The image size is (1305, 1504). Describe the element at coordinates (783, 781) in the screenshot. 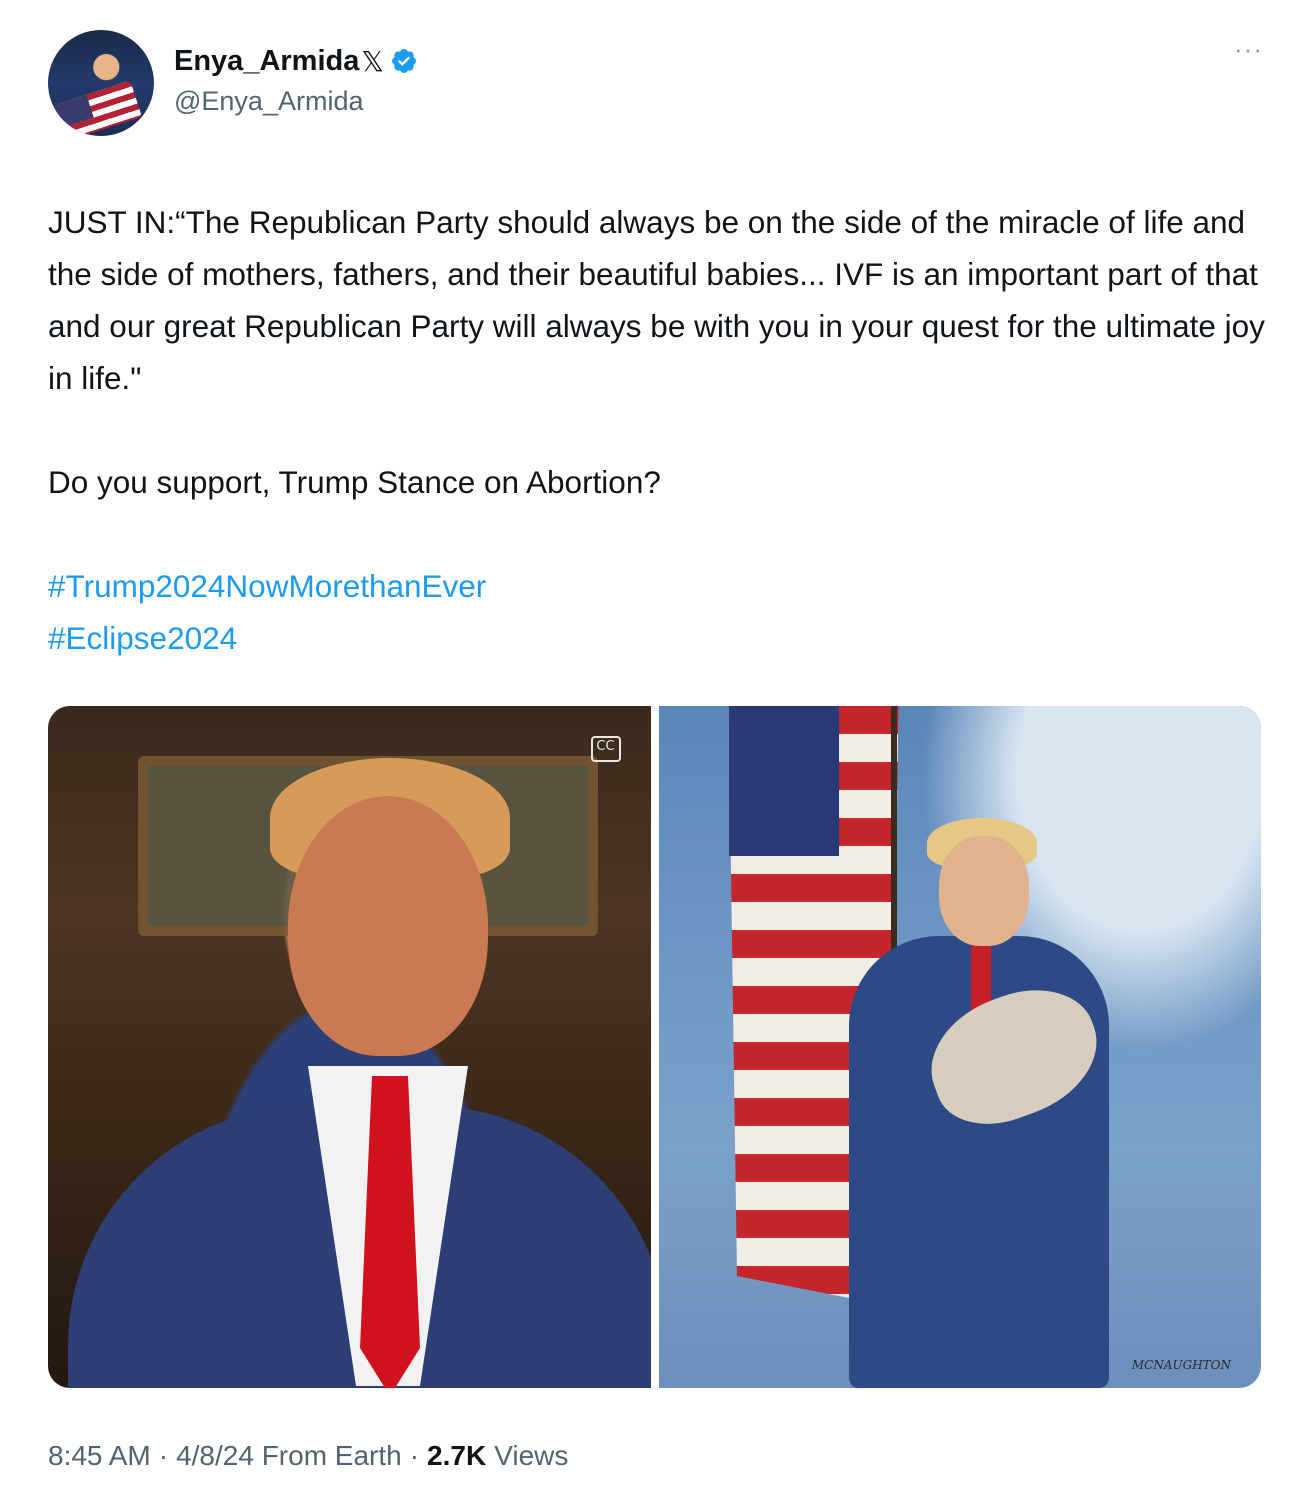

I see `flag-canton` at that location.